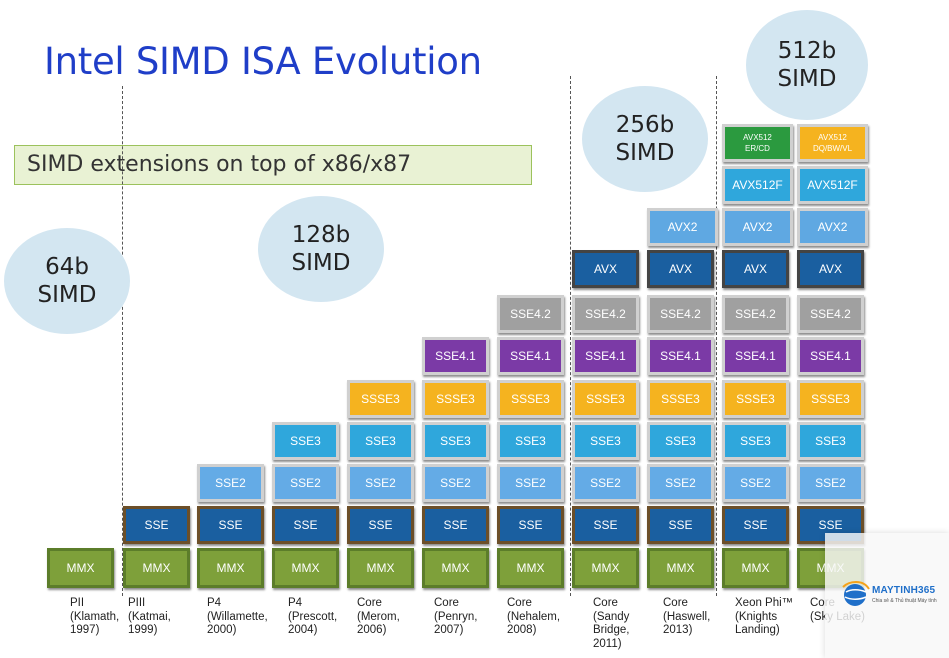 The width and height of the screenshot is (949, 658). What do you see at coordinates (611, 623) in the screenshot?
I see `processor-label: Core (Sandy Bridge, 2011)` at bounding box center [611, 623].